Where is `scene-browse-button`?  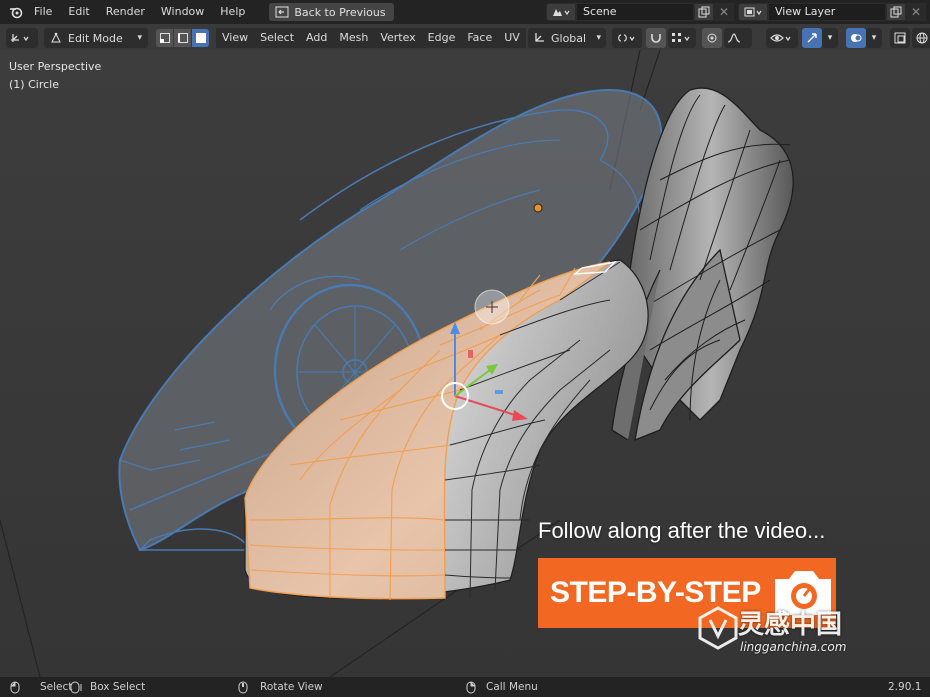 scene-browse-button is located at coordinates (561, 12).